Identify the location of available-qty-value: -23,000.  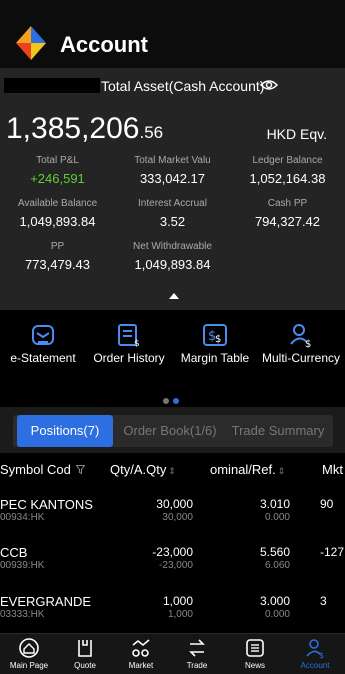
(176, 565).